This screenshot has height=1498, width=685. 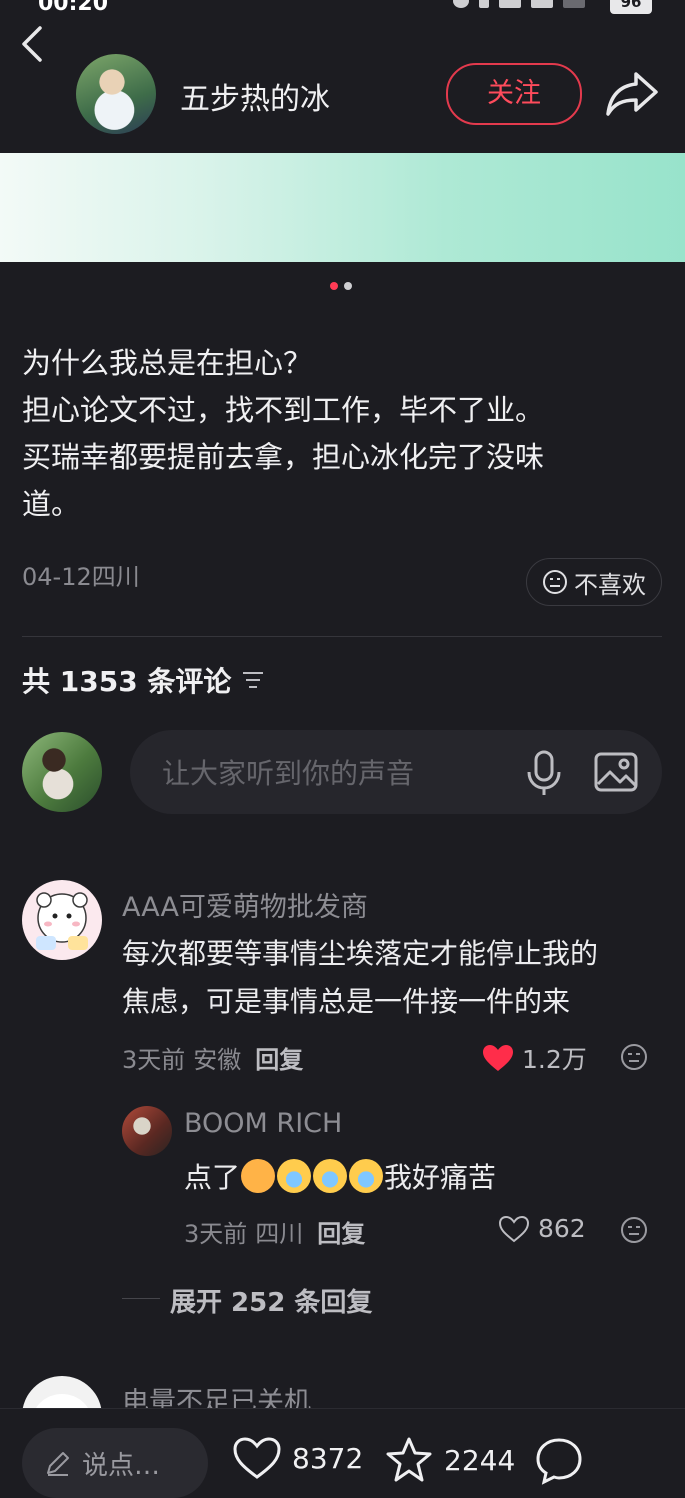 What do you see at coordinates (212, 1177) in the screenshot?
I see `reply-text-prefix: 点了` at bounding box center [212, 1177].